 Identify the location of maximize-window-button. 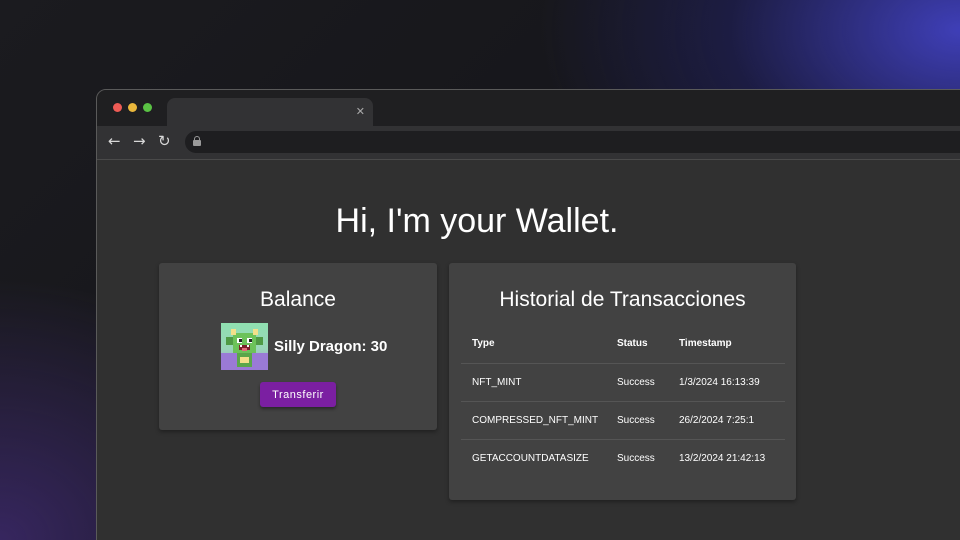
(147, 107).